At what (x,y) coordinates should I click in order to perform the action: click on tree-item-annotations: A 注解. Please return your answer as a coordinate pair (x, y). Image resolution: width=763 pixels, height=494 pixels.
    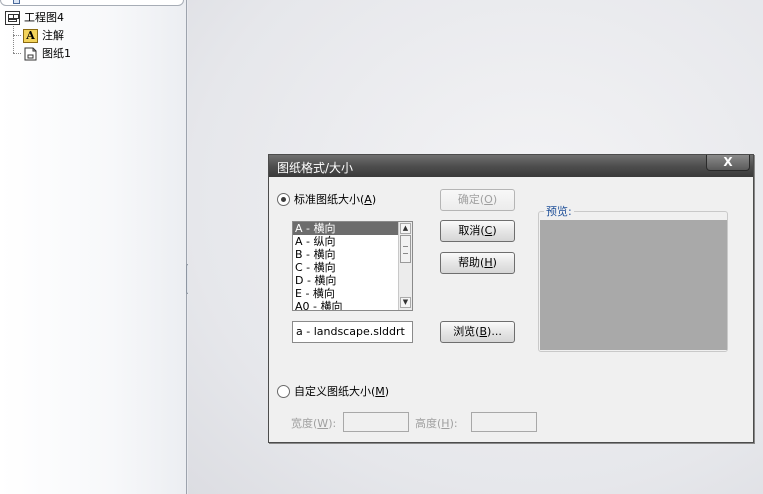
    Looking at the image, I should click on (43, 36).